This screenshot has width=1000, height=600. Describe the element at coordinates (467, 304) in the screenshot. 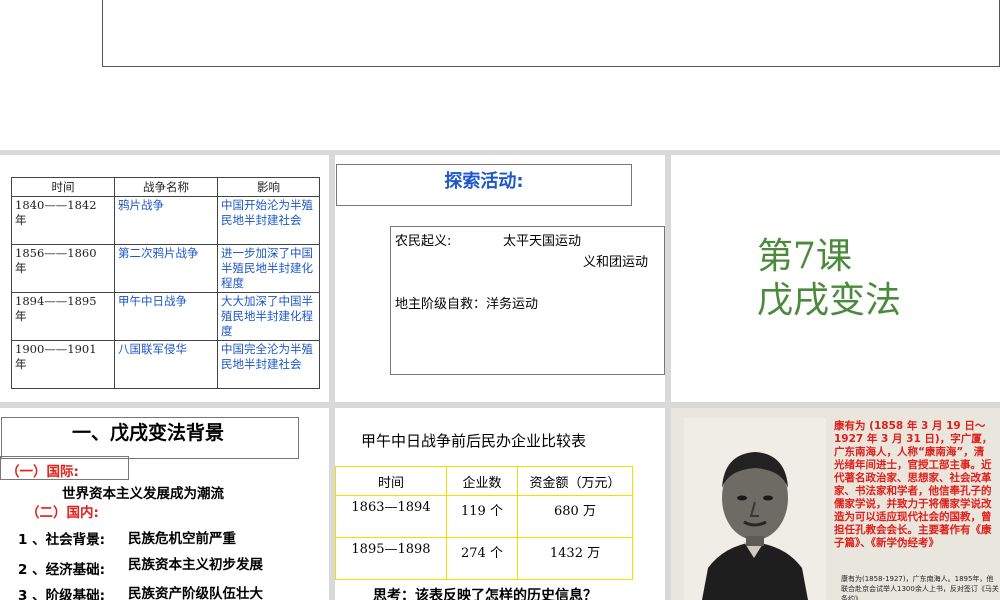

I see `self-strengthening-text: 地主阶级自救：洋务运动` at that location.